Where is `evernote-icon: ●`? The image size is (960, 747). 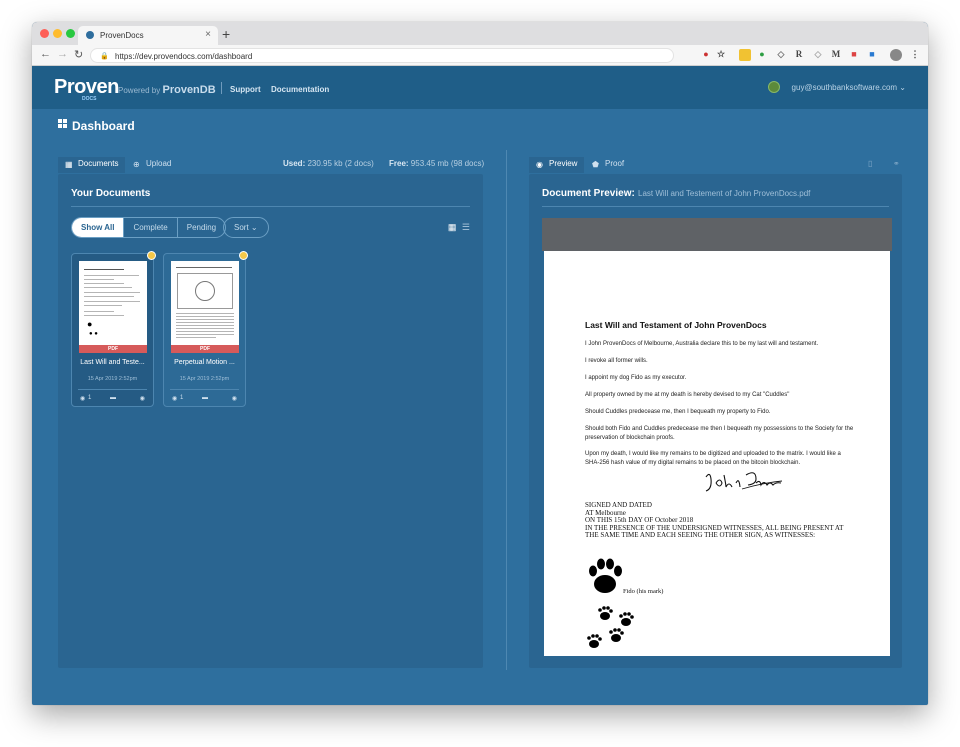
evernote-icon: ● is located at coordinates (762, 55).